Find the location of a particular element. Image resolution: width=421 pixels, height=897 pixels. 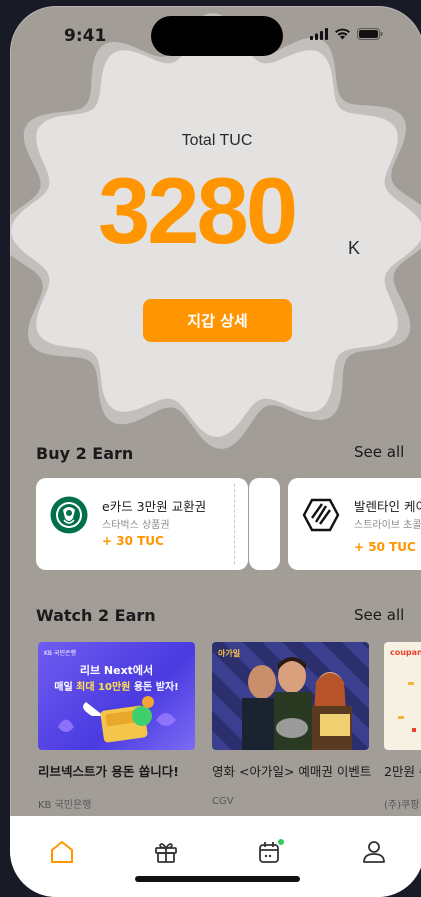

video-source: (주)쿠팡 is located at coordinates (402, 805).